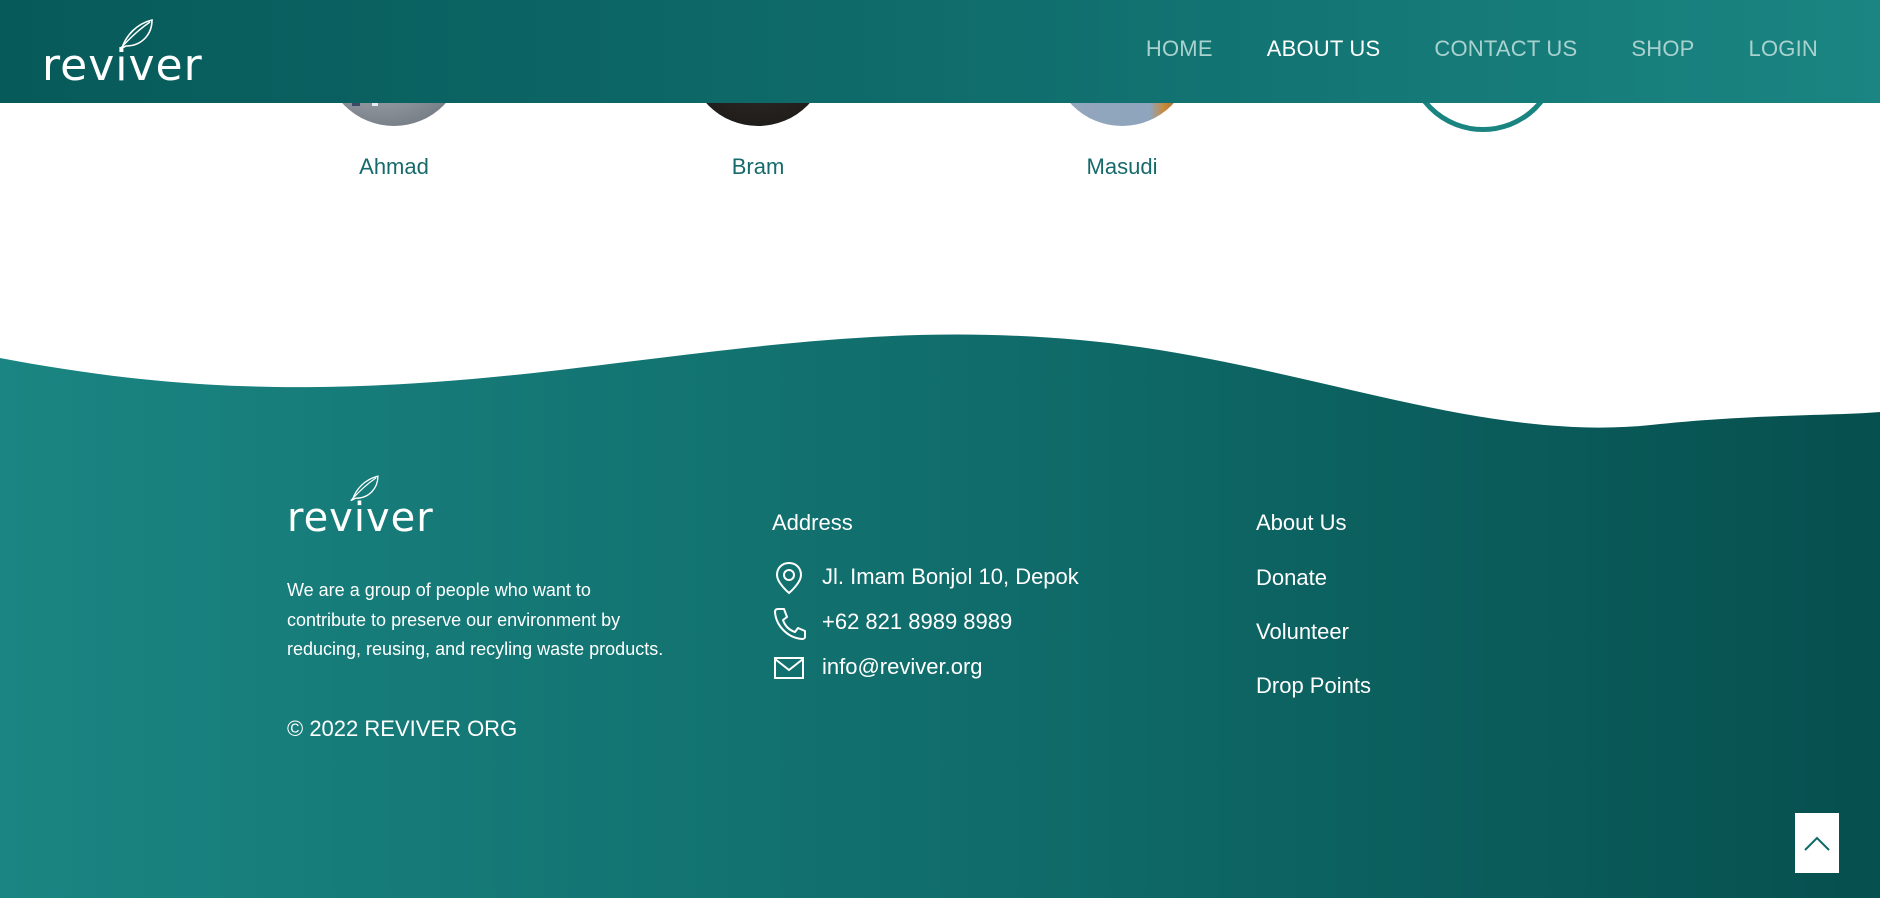 The width and height of the screenshot is (1880, 898). What do you see at coordinates (1291, 578) in the screenshot?
I see `footer-link-donate: Donate` at bounding box center [1291, 578].